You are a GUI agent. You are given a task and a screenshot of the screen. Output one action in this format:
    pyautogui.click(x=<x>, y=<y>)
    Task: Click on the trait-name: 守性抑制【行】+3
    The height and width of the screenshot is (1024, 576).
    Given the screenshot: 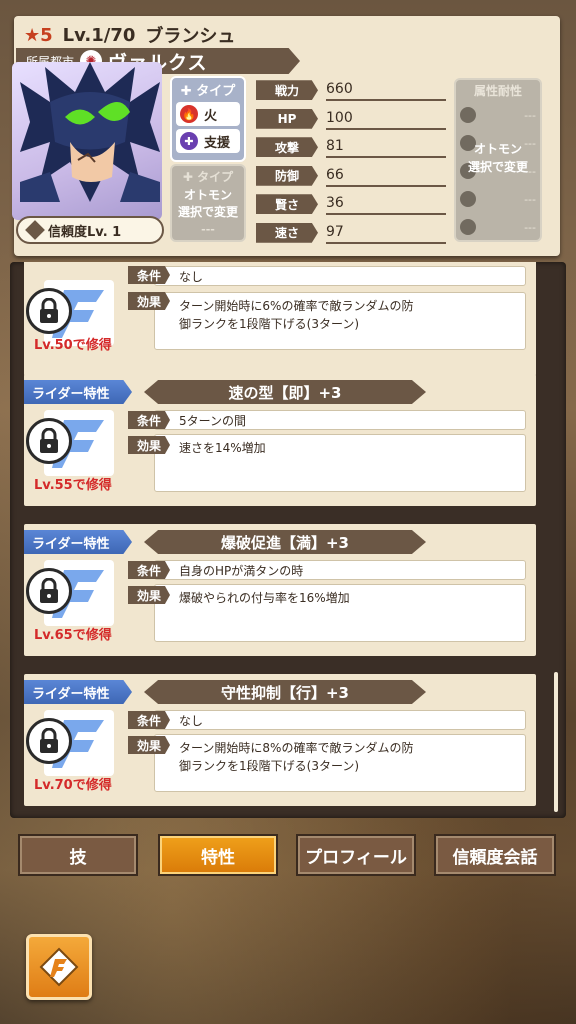 What is the action you would take?
    pyautogui.click(x=285, y=692)
    